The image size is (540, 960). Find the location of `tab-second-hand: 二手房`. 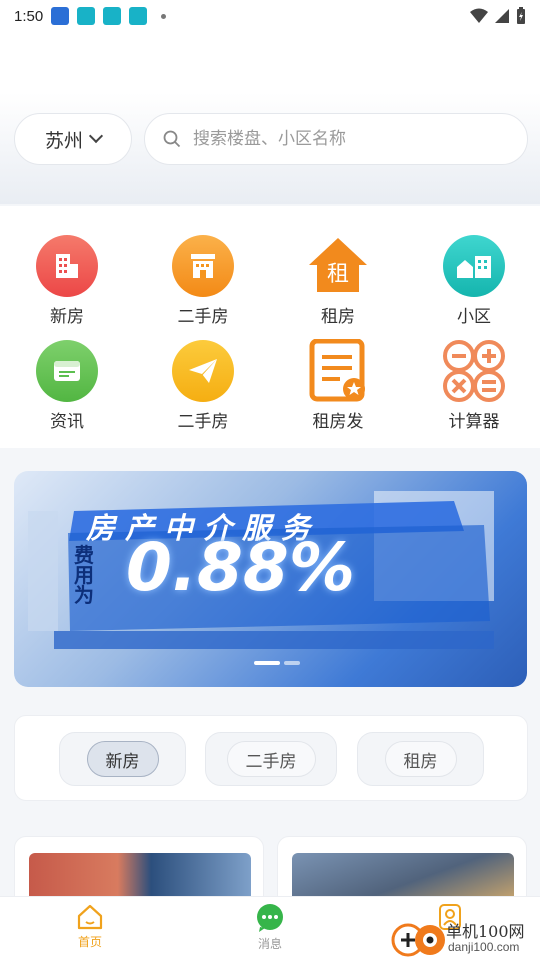

tab-second-hand: 二手房 is located at coordinates (271, 759).